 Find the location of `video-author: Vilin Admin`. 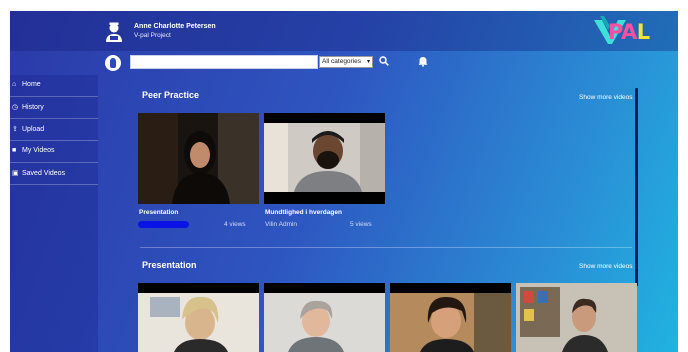

video-author: Vilin Admin is located at coordinates (281, 224).